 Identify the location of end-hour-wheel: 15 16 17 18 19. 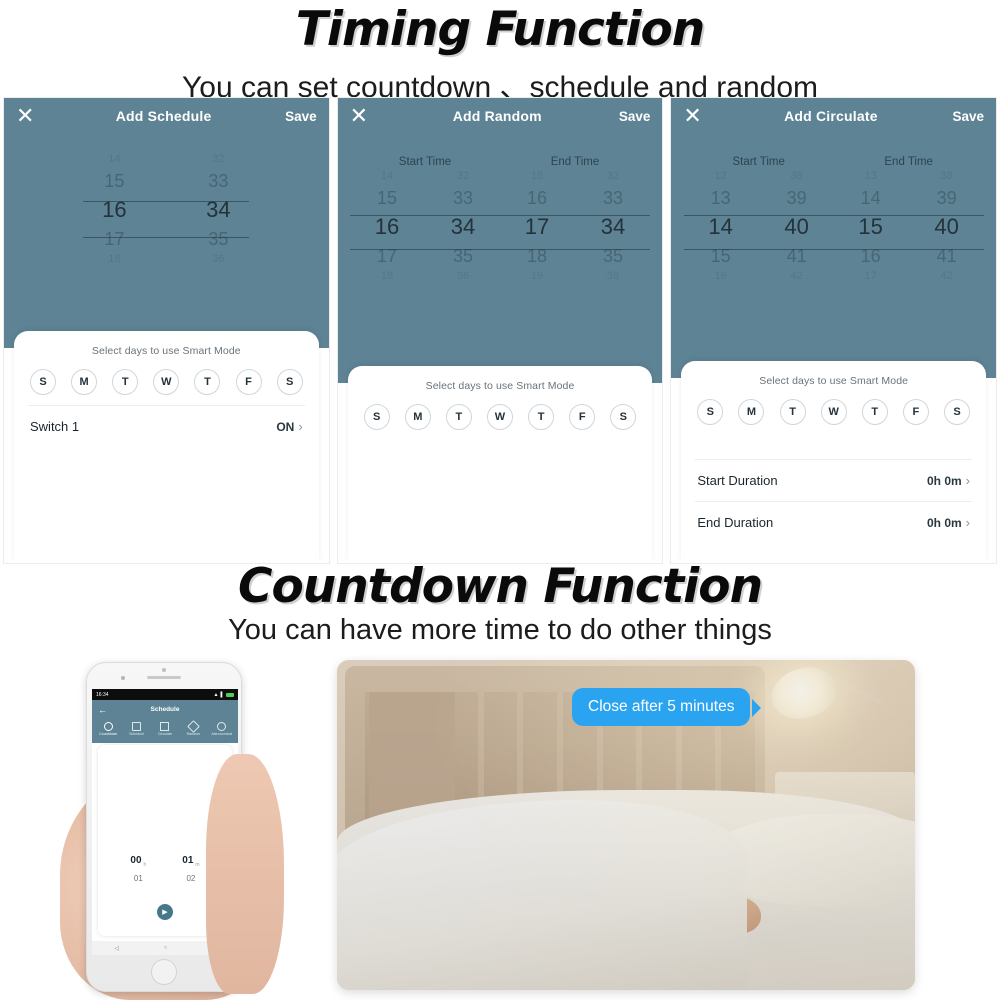
(537, 227).